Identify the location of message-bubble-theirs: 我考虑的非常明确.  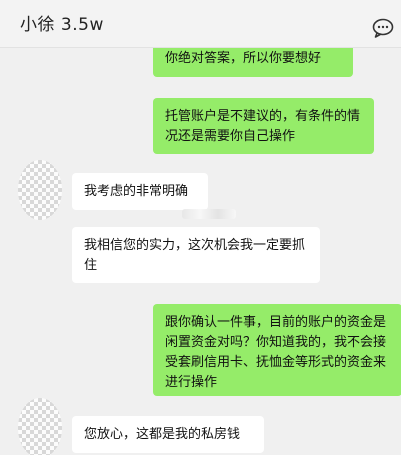
(140, 191).